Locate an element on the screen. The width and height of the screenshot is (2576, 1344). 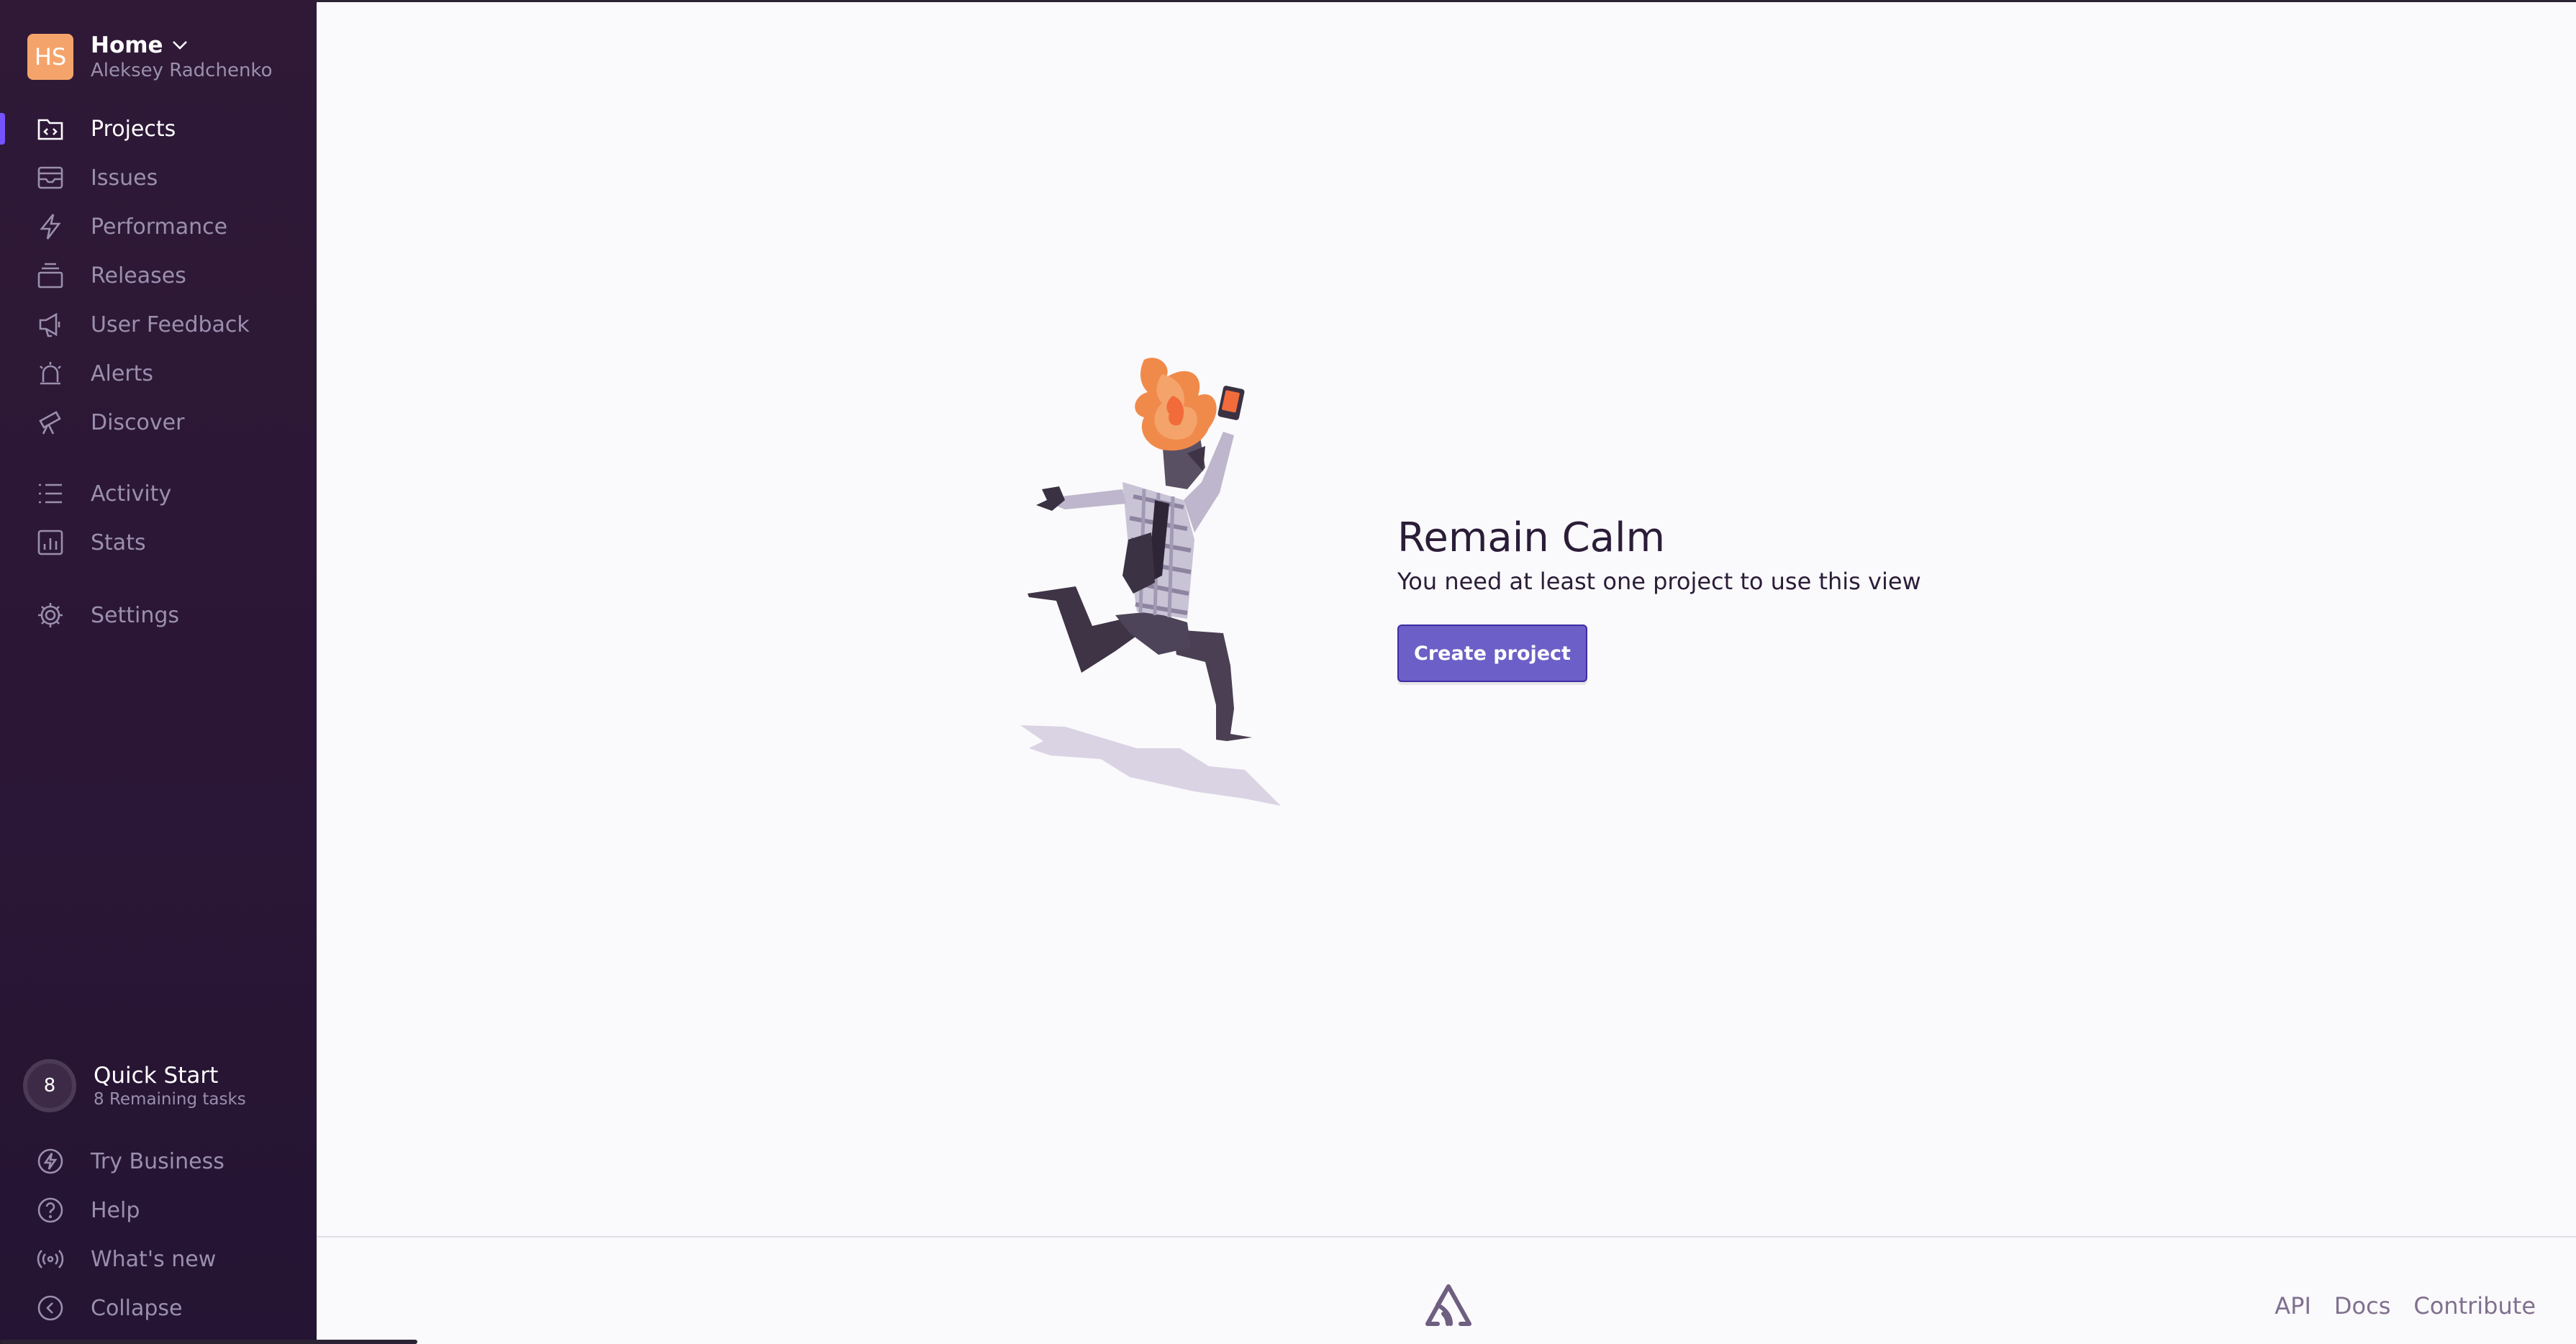
broadcast-icon is located at coordinates (51, 1259).